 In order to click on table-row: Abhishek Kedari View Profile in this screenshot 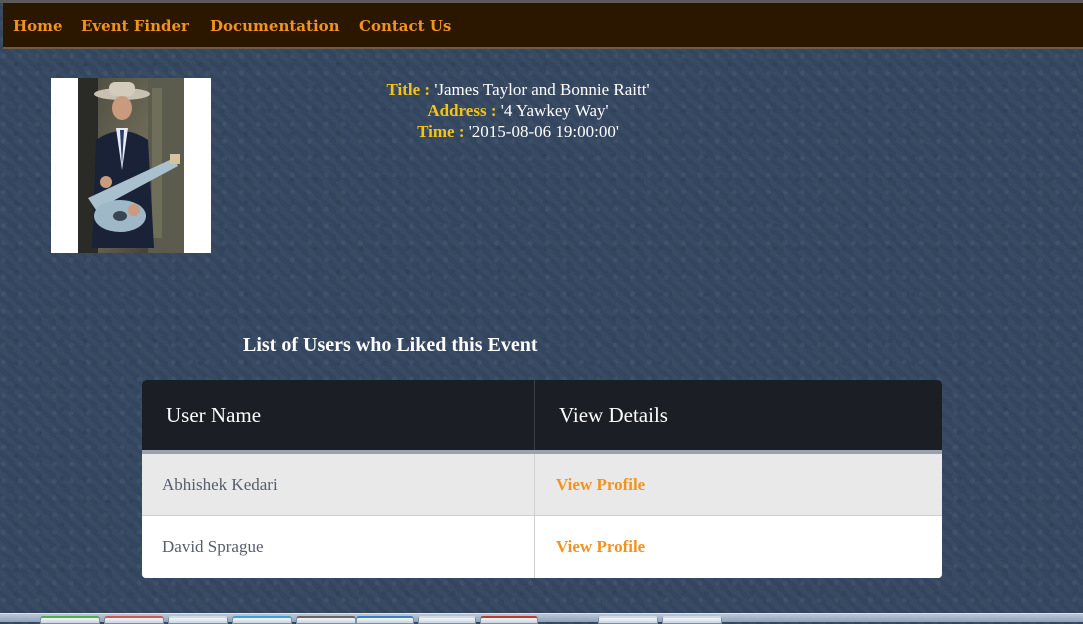, I will do `click(542, 485)`.